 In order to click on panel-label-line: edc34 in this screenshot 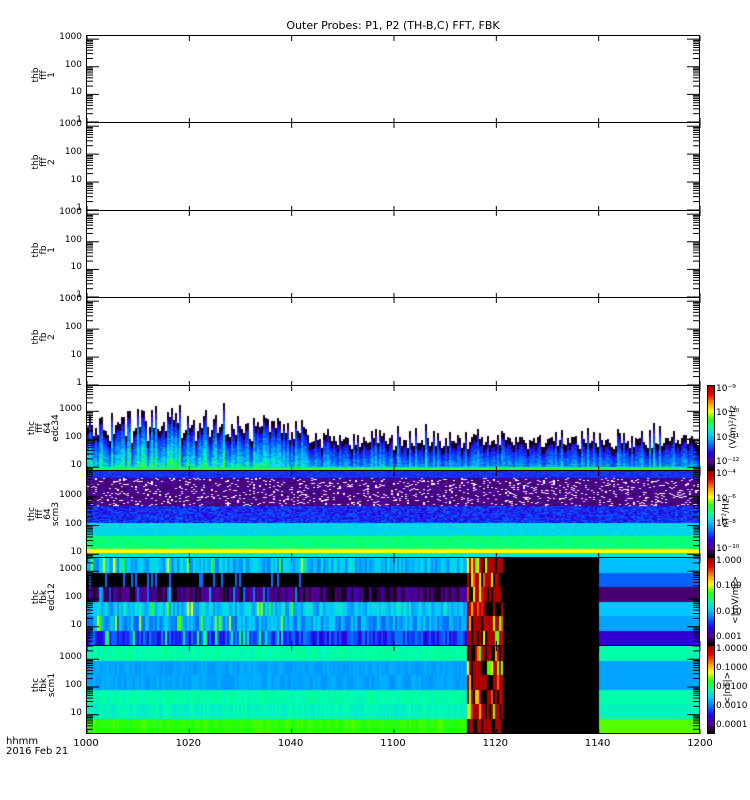, I will do `click(56, 427)`.